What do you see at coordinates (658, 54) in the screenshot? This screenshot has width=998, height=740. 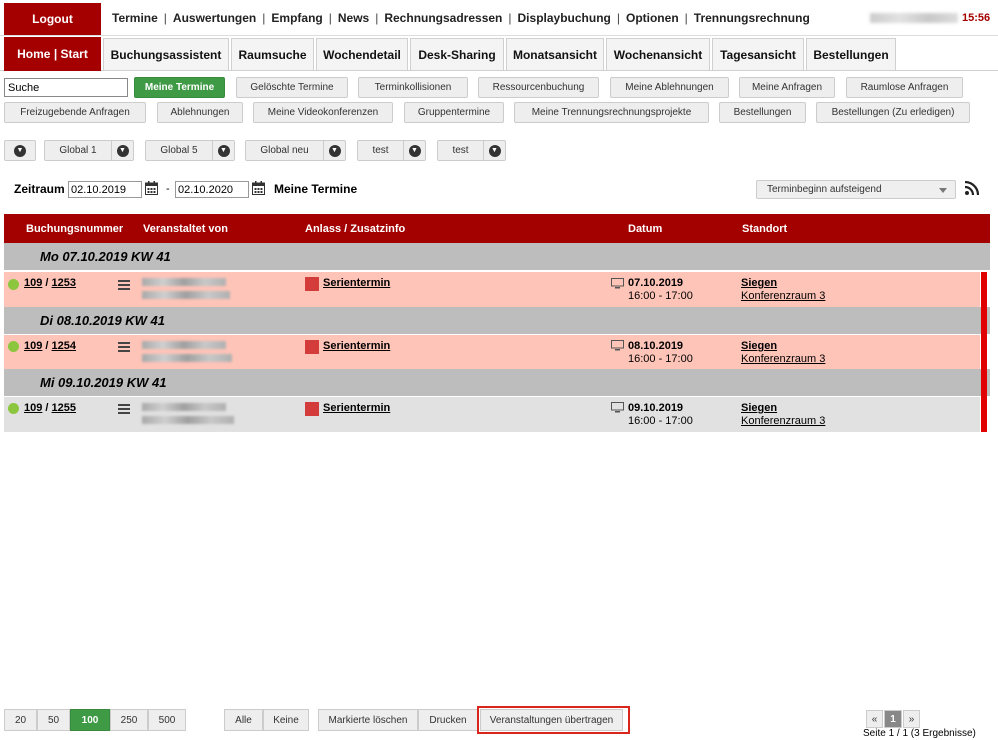 I see `tab-wochenansicht: Wochenansicht` at bounding box center [658, 54].